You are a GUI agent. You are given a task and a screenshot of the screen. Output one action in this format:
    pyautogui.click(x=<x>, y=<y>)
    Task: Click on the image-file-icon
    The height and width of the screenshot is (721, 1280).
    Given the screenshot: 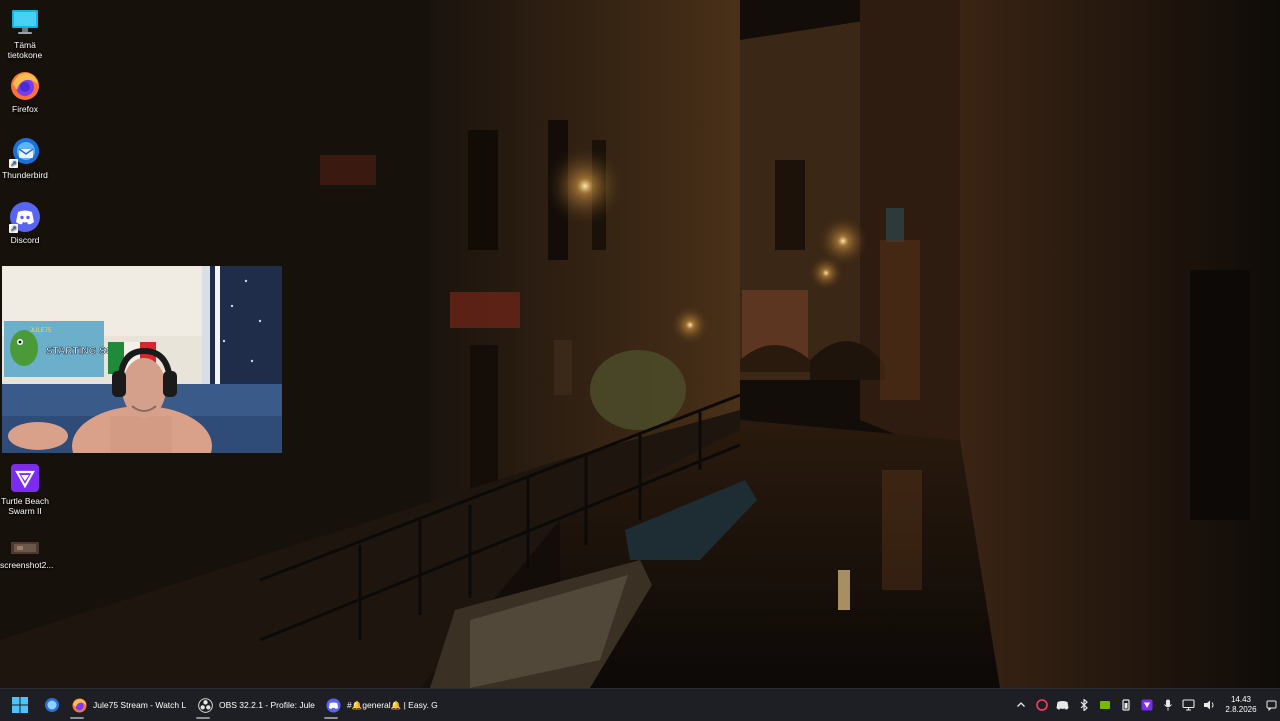 What is the action you would take?
    pyautogui.click(x=25, y=548)
    